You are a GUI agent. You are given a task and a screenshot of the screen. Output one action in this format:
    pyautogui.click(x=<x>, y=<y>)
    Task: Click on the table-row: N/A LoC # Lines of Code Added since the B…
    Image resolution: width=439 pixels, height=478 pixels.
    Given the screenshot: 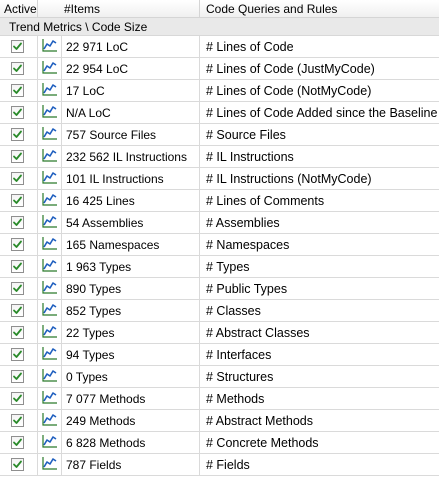 What is the action you would take?
    pyautogui.click(x=219, y=113)
    